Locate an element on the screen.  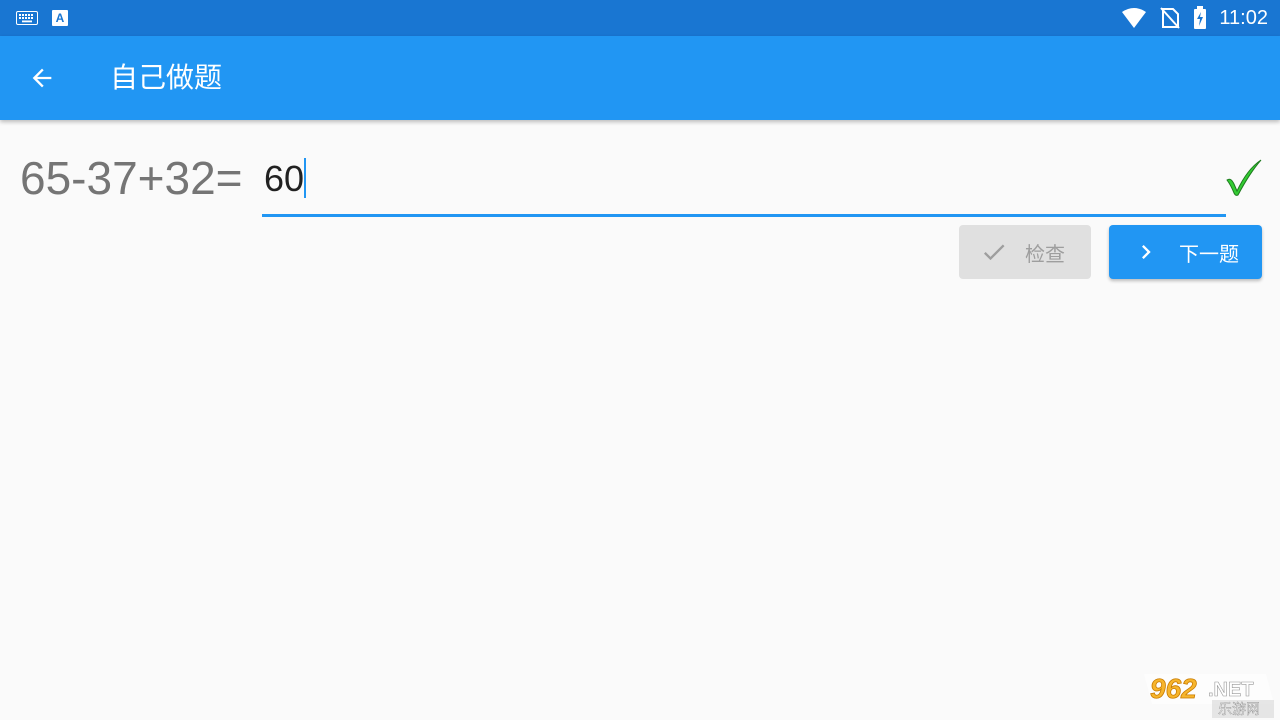
chevron-right-icon is located at coordinates (1146, 252).